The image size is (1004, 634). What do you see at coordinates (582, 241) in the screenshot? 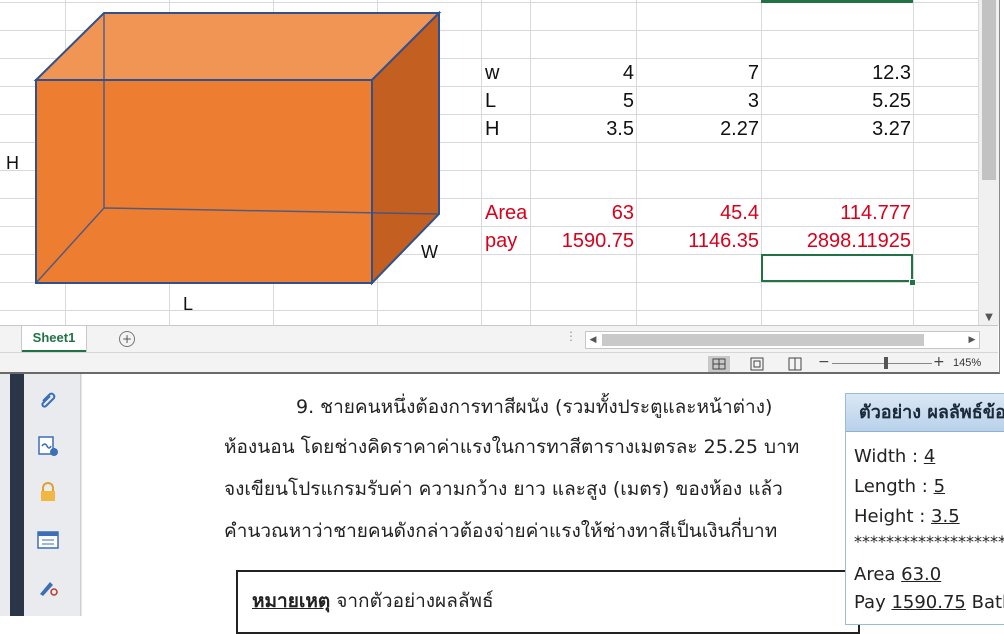
I see `cell-pay-1: 1590.75` at bounding box center [582, 241].